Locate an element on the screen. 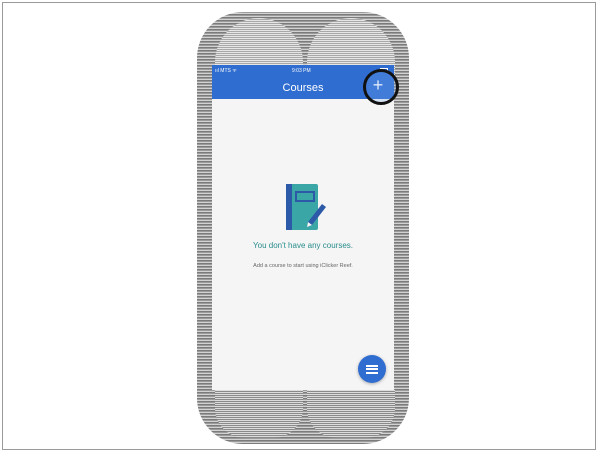 This screenshot has width=600, height=454. highlight-circle is located at coordinates (381, 87).